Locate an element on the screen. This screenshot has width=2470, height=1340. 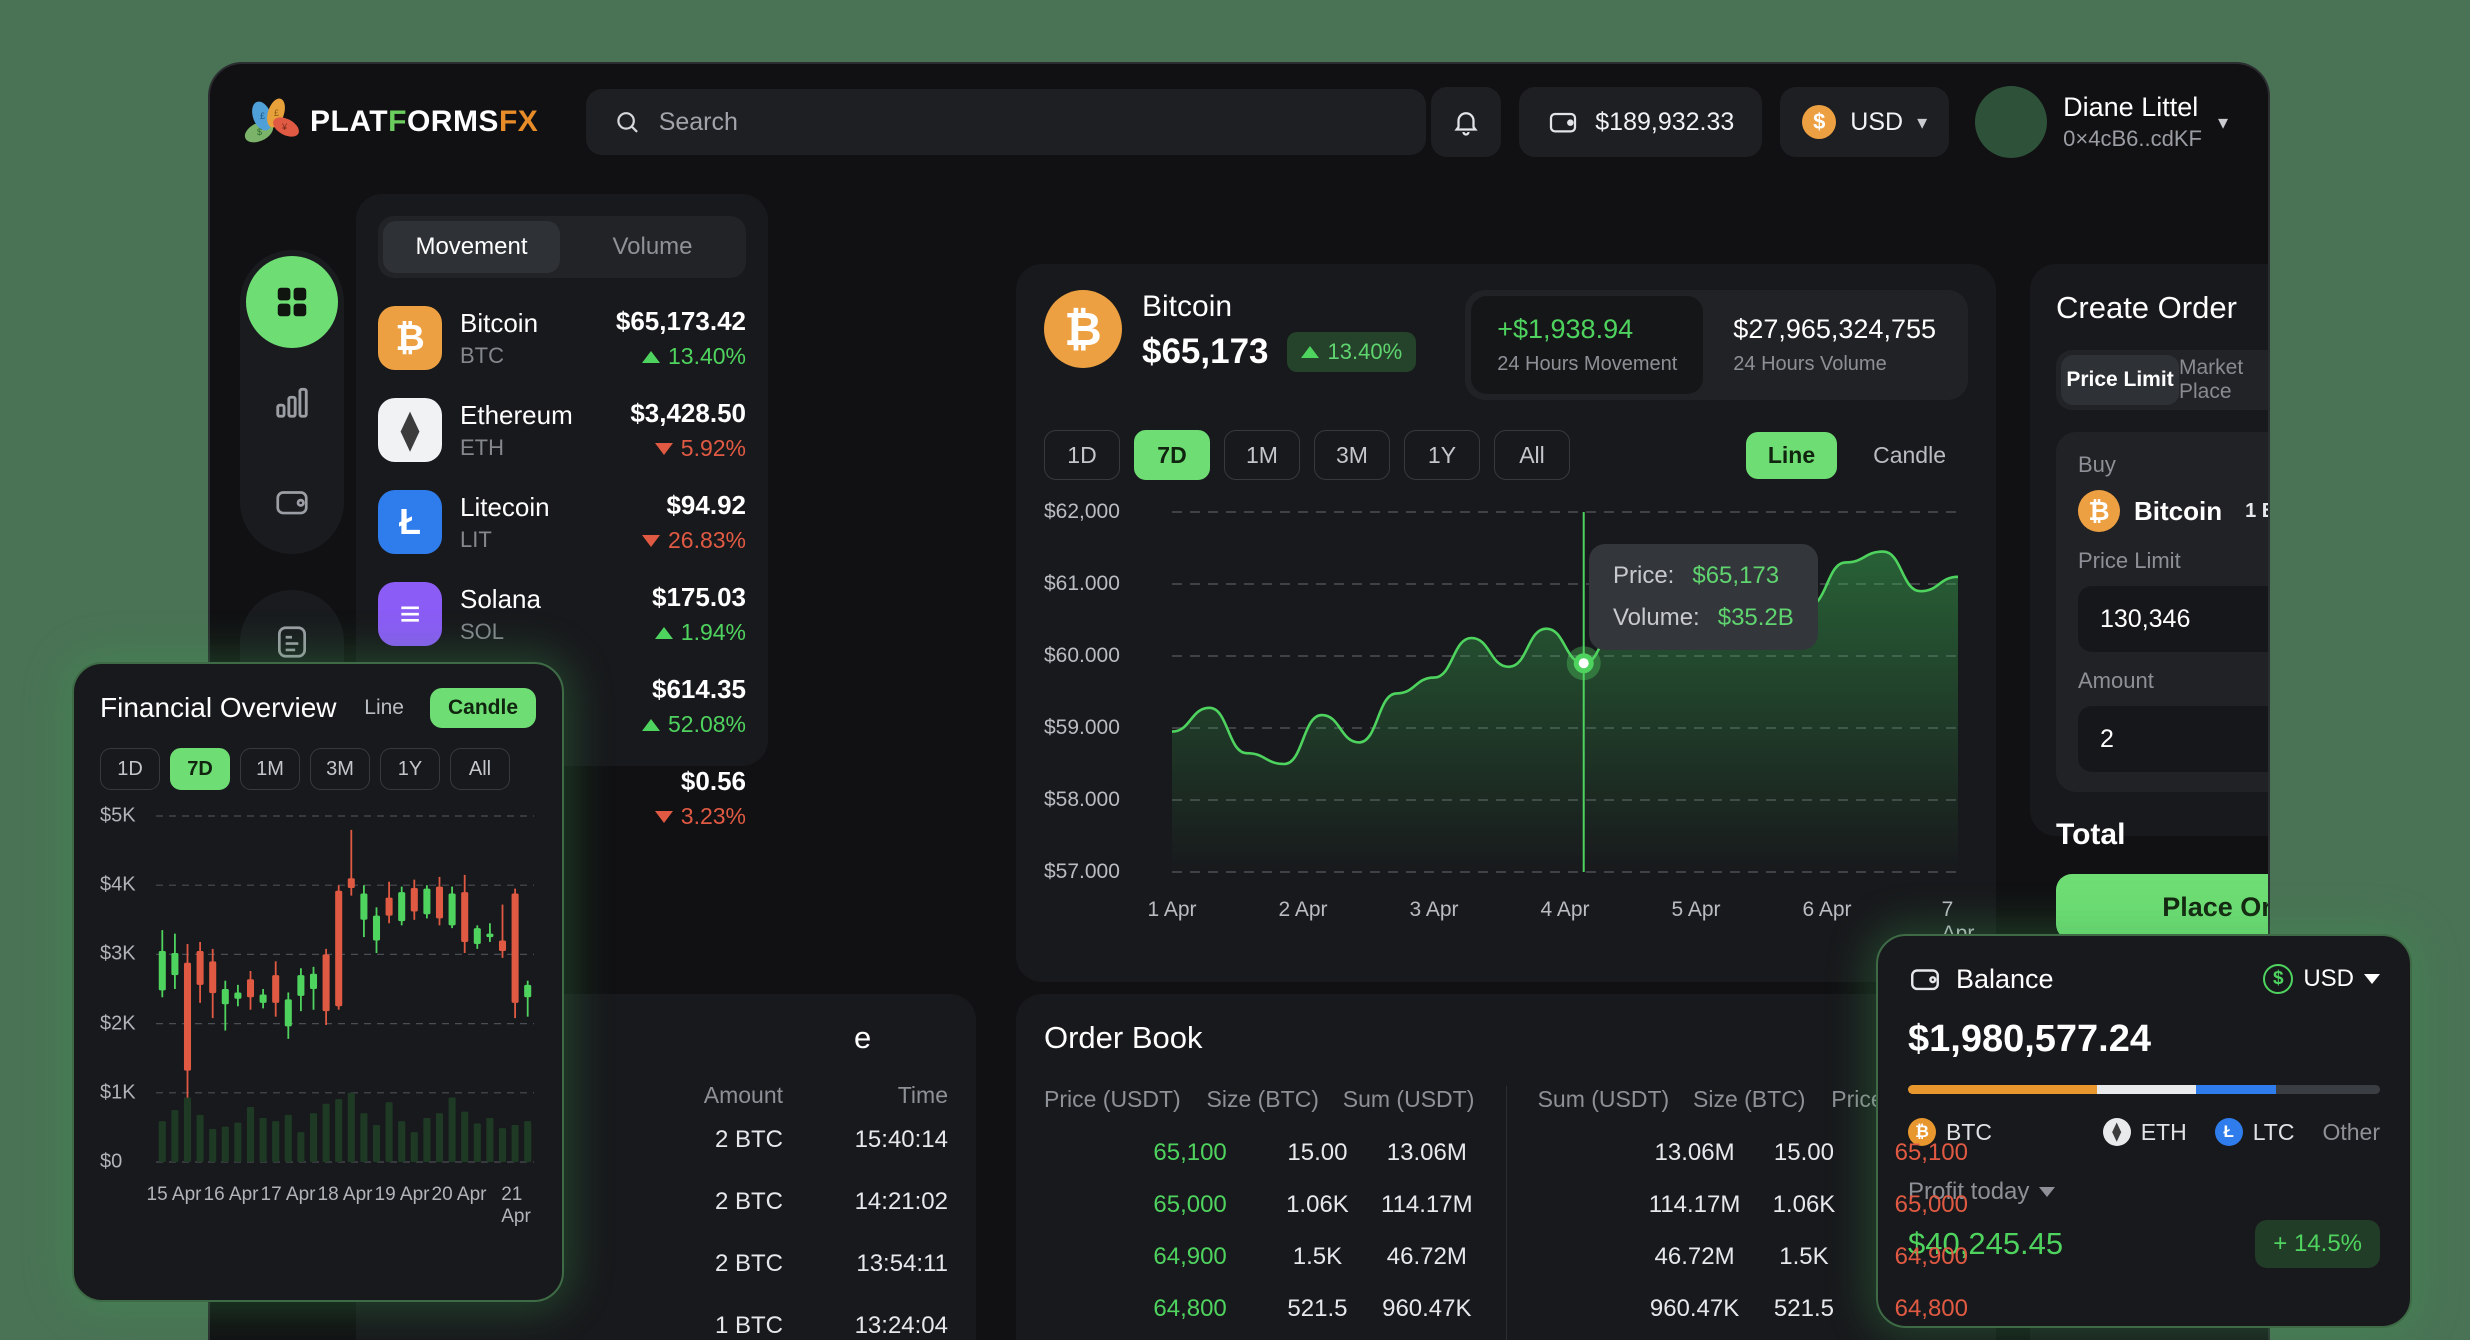
coin-row: ⧫ Ethereum ETH $3,428.50 5.92% is located at coordinates (562, 430).